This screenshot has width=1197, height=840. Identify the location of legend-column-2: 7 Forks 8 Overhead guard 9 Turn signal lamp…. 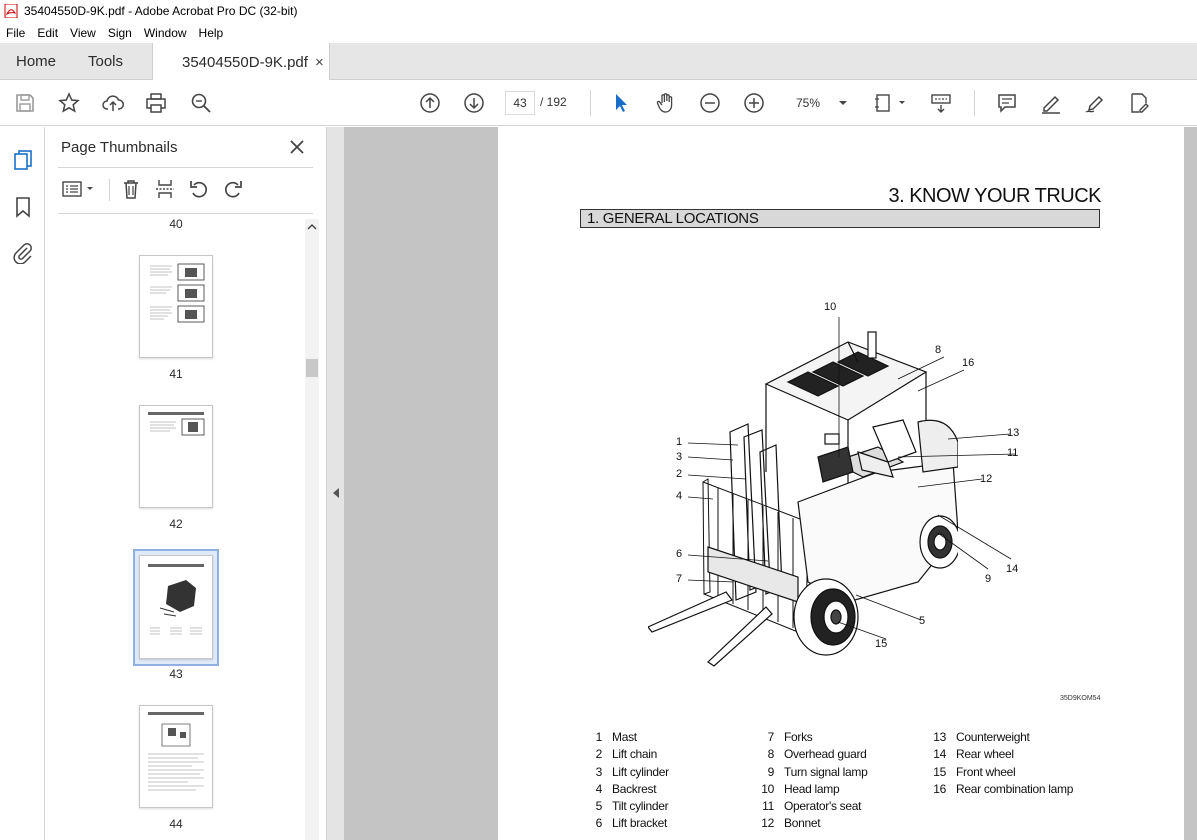
(812, 782).